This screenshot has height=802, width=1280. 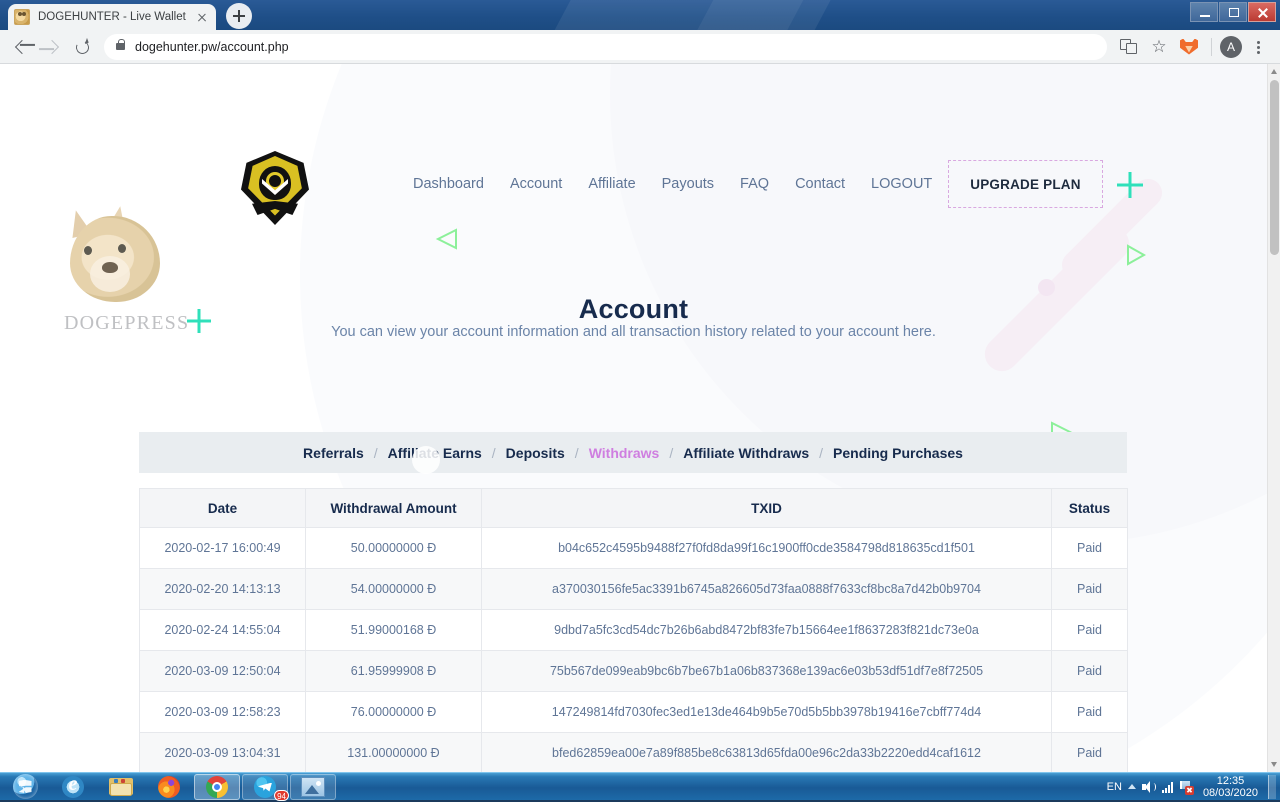 What do you see at coordinates (448, 184) in the screenshot?
I see `nav-item-dashboard: Dashboard` at bounding box center [448, 184].